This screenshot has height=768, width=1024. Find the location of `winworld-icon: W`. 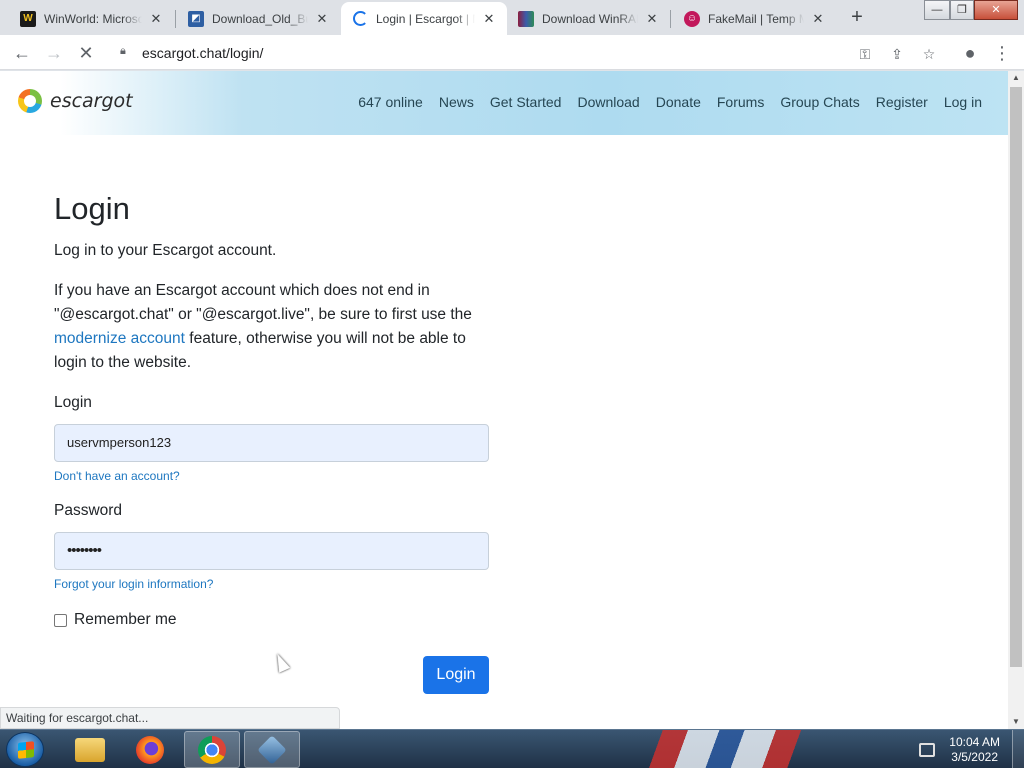

winworld-icon: W is located at coordinates (28, 18).